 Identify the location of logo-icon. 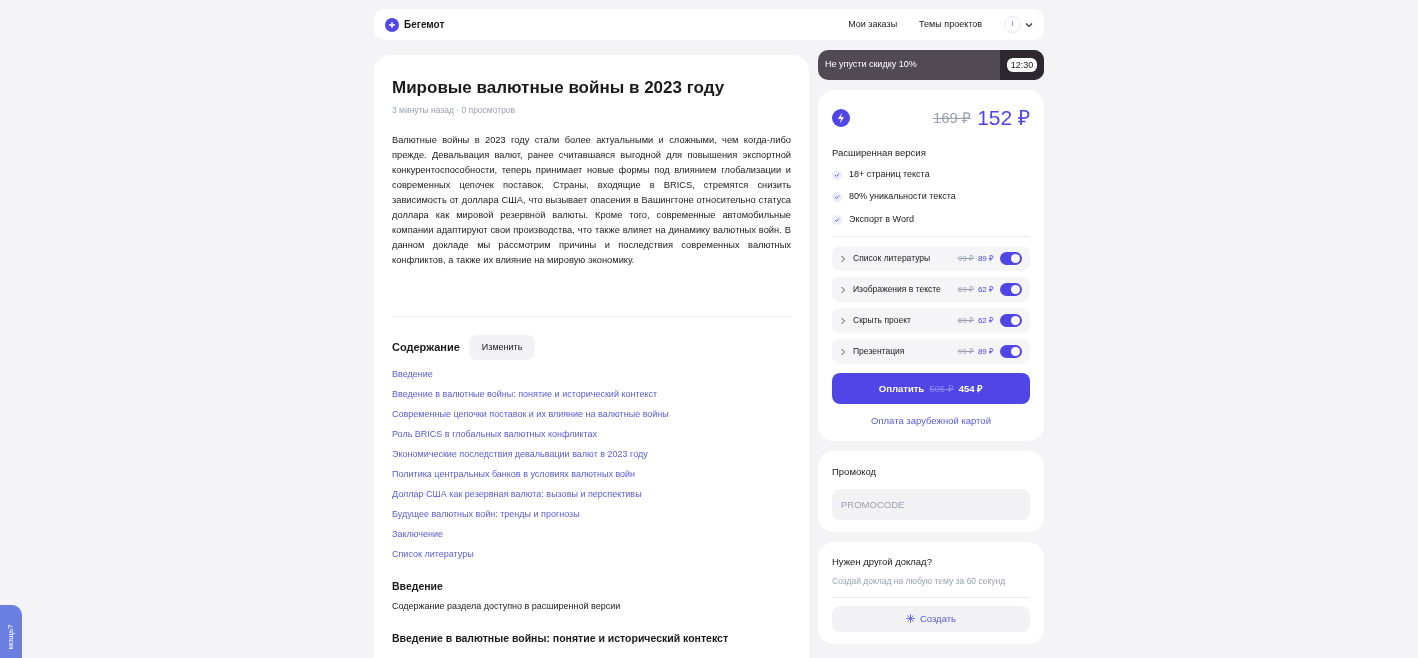
(392, 24).